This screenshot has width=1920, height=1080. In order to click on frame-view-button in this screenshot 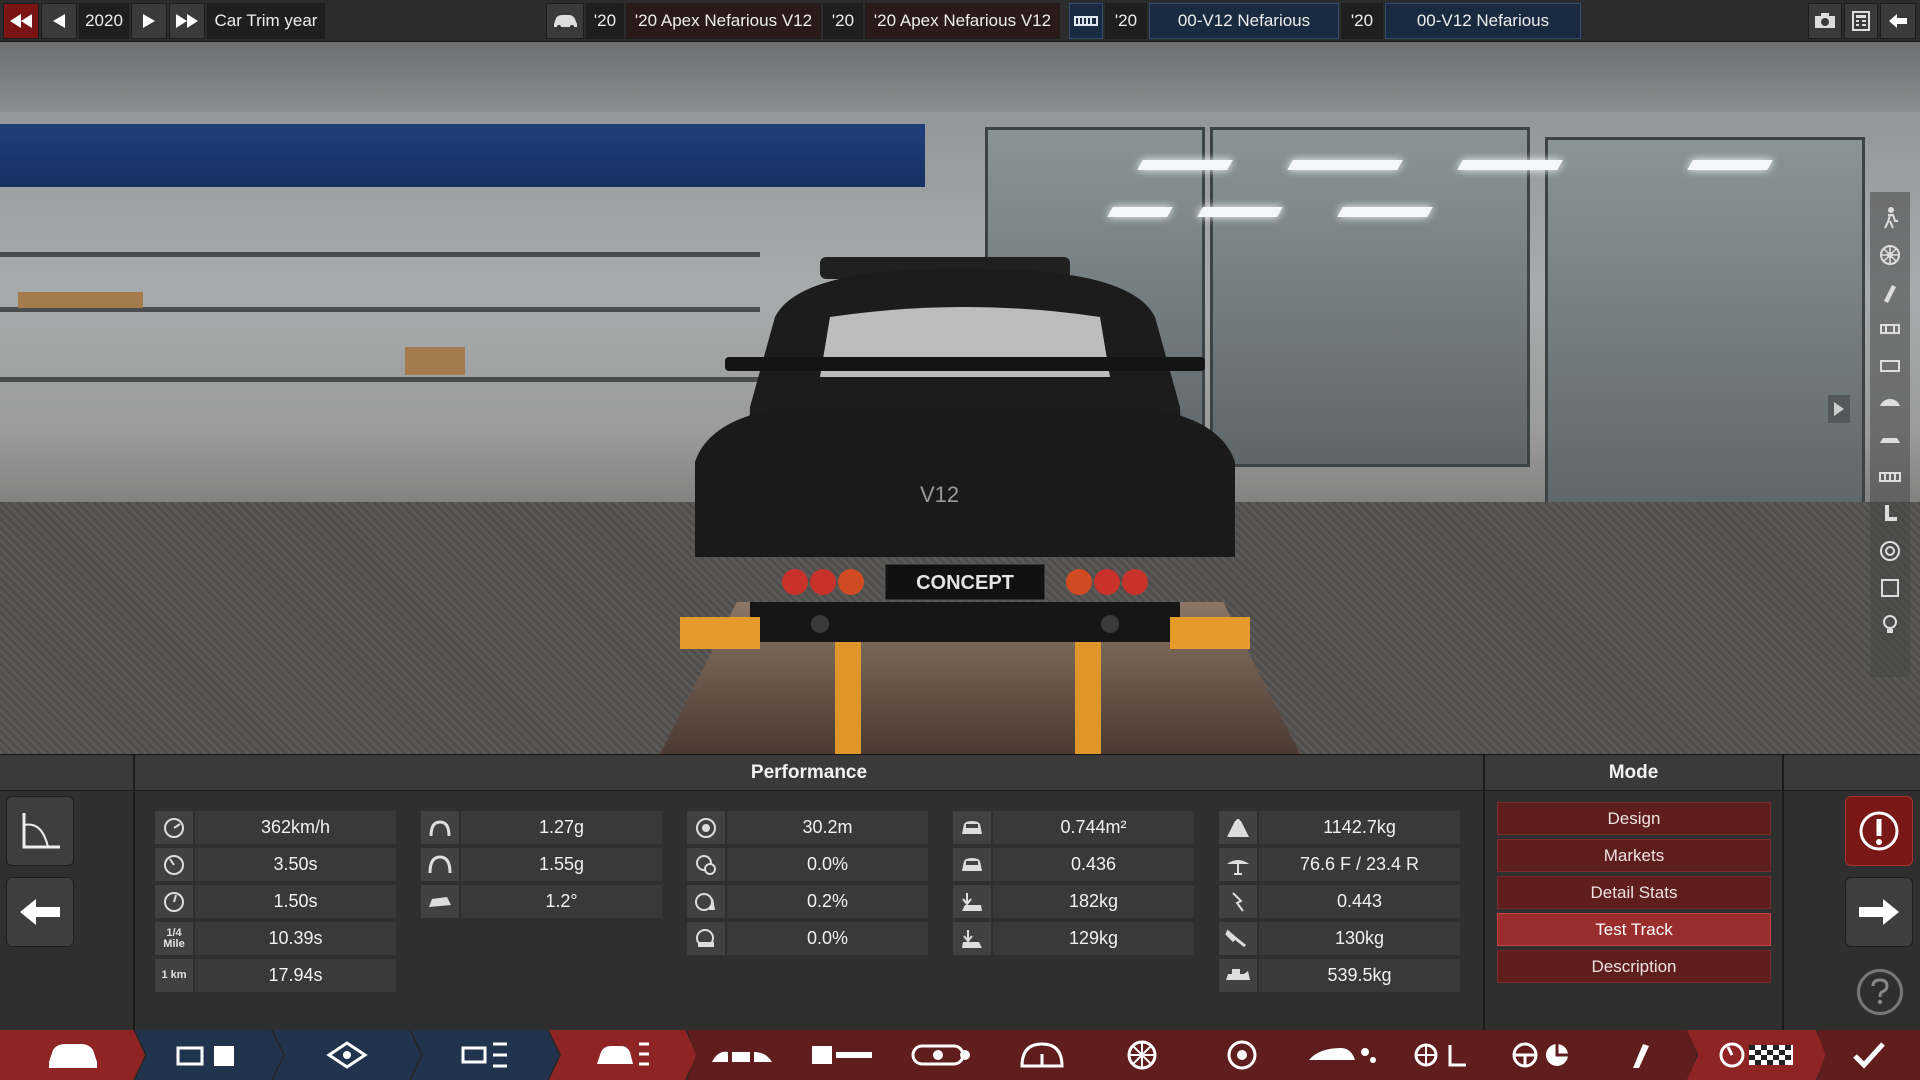, I will do `click(1890, 587)`.